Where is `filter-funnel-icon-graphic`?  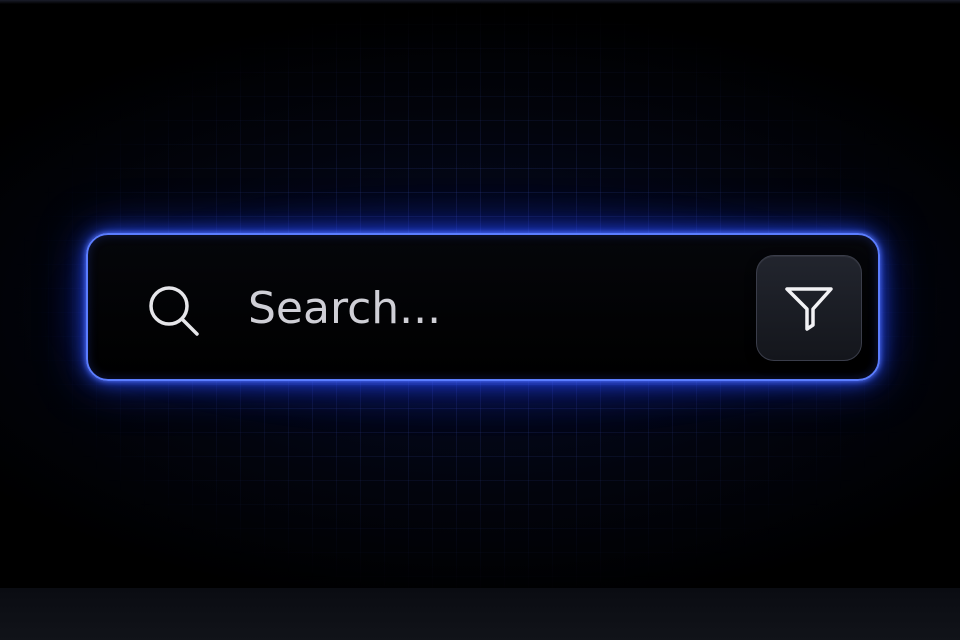 filter-funnel-icon-graphic is located at coordinates (809, 308).